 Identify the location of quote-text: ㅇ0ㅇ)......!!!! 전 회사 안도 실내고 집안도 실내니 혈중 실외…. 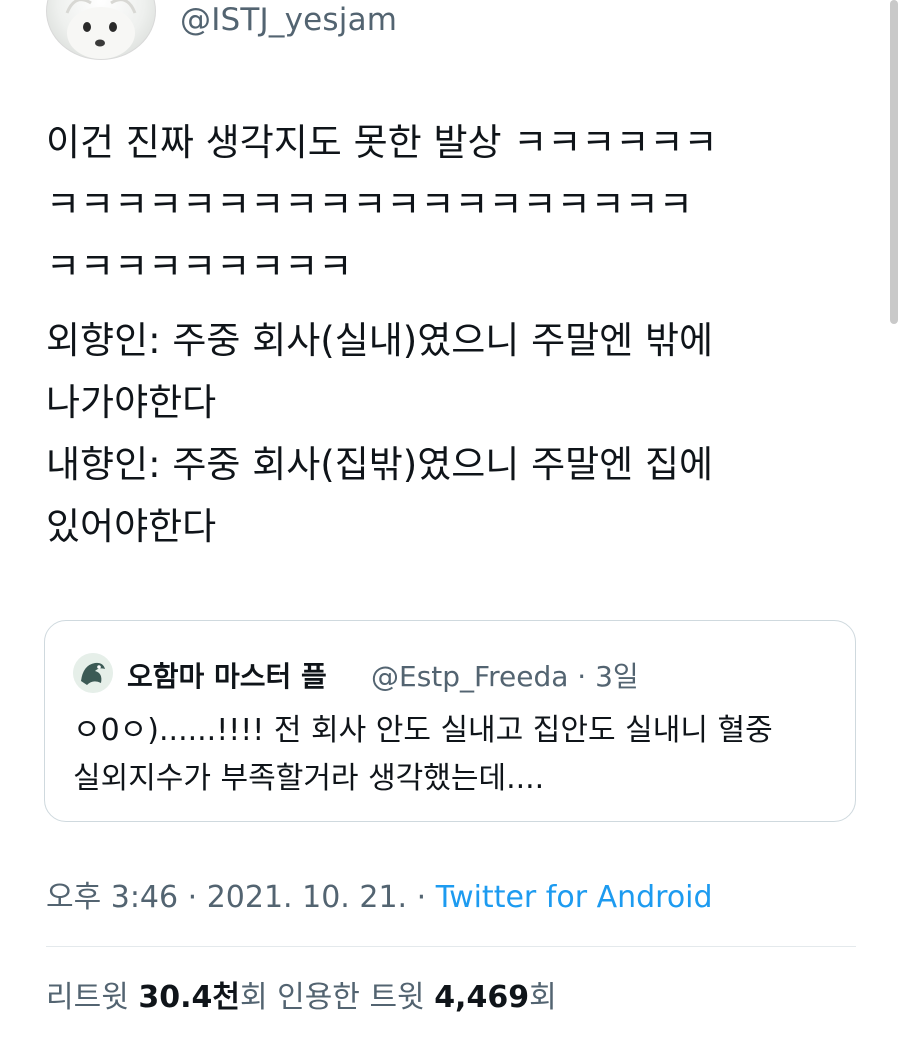
(458, 755).